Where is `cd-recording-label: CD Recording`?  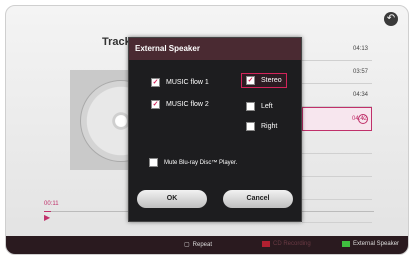
cd-recording-label: CD Recording is located at coordinates (292, 244).